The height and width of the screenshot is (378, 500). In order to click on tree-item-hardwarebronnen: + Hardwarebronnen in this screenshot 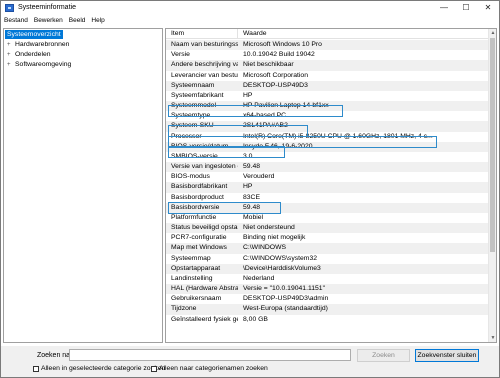, I will do `click(38, 44)`.